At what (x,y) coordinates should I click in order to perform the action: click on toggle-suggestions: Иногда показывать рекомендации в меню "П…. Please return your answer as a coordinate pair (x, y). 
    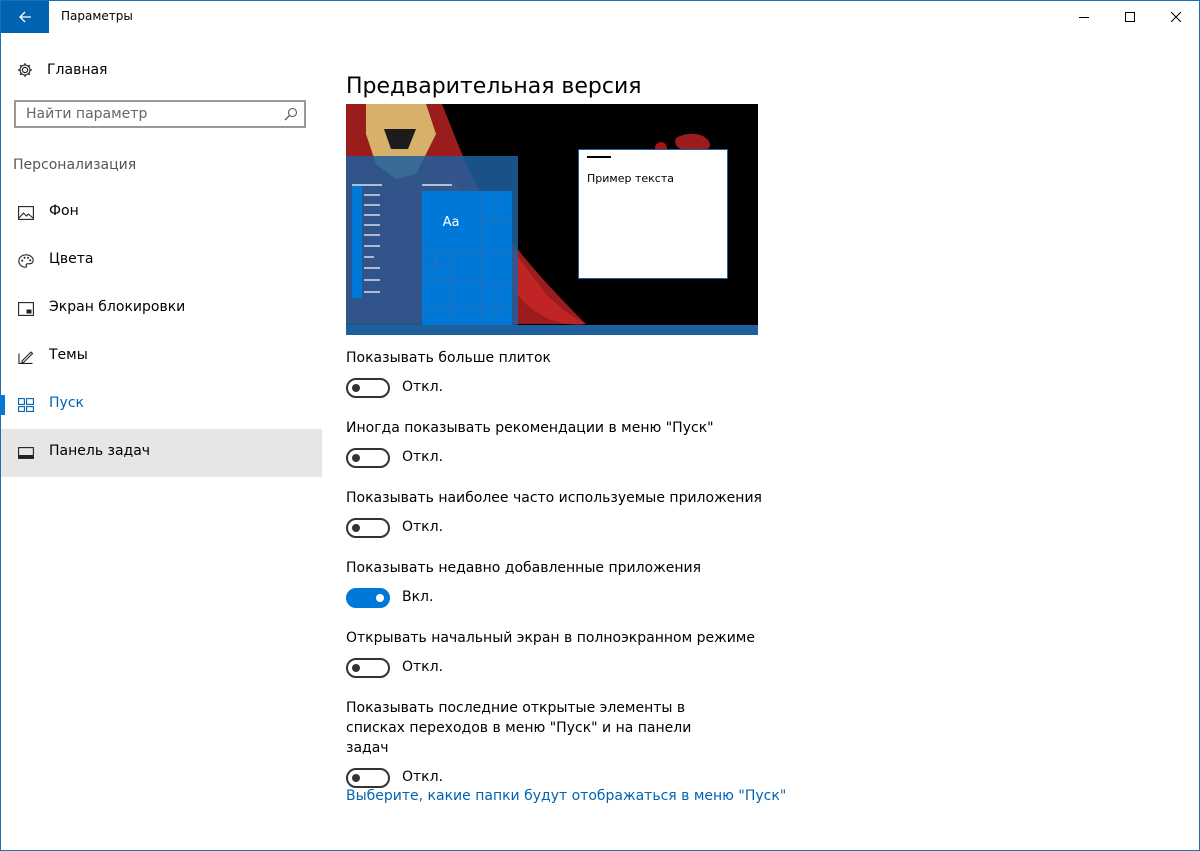
    Looking at the image, I should click on (606, 444).